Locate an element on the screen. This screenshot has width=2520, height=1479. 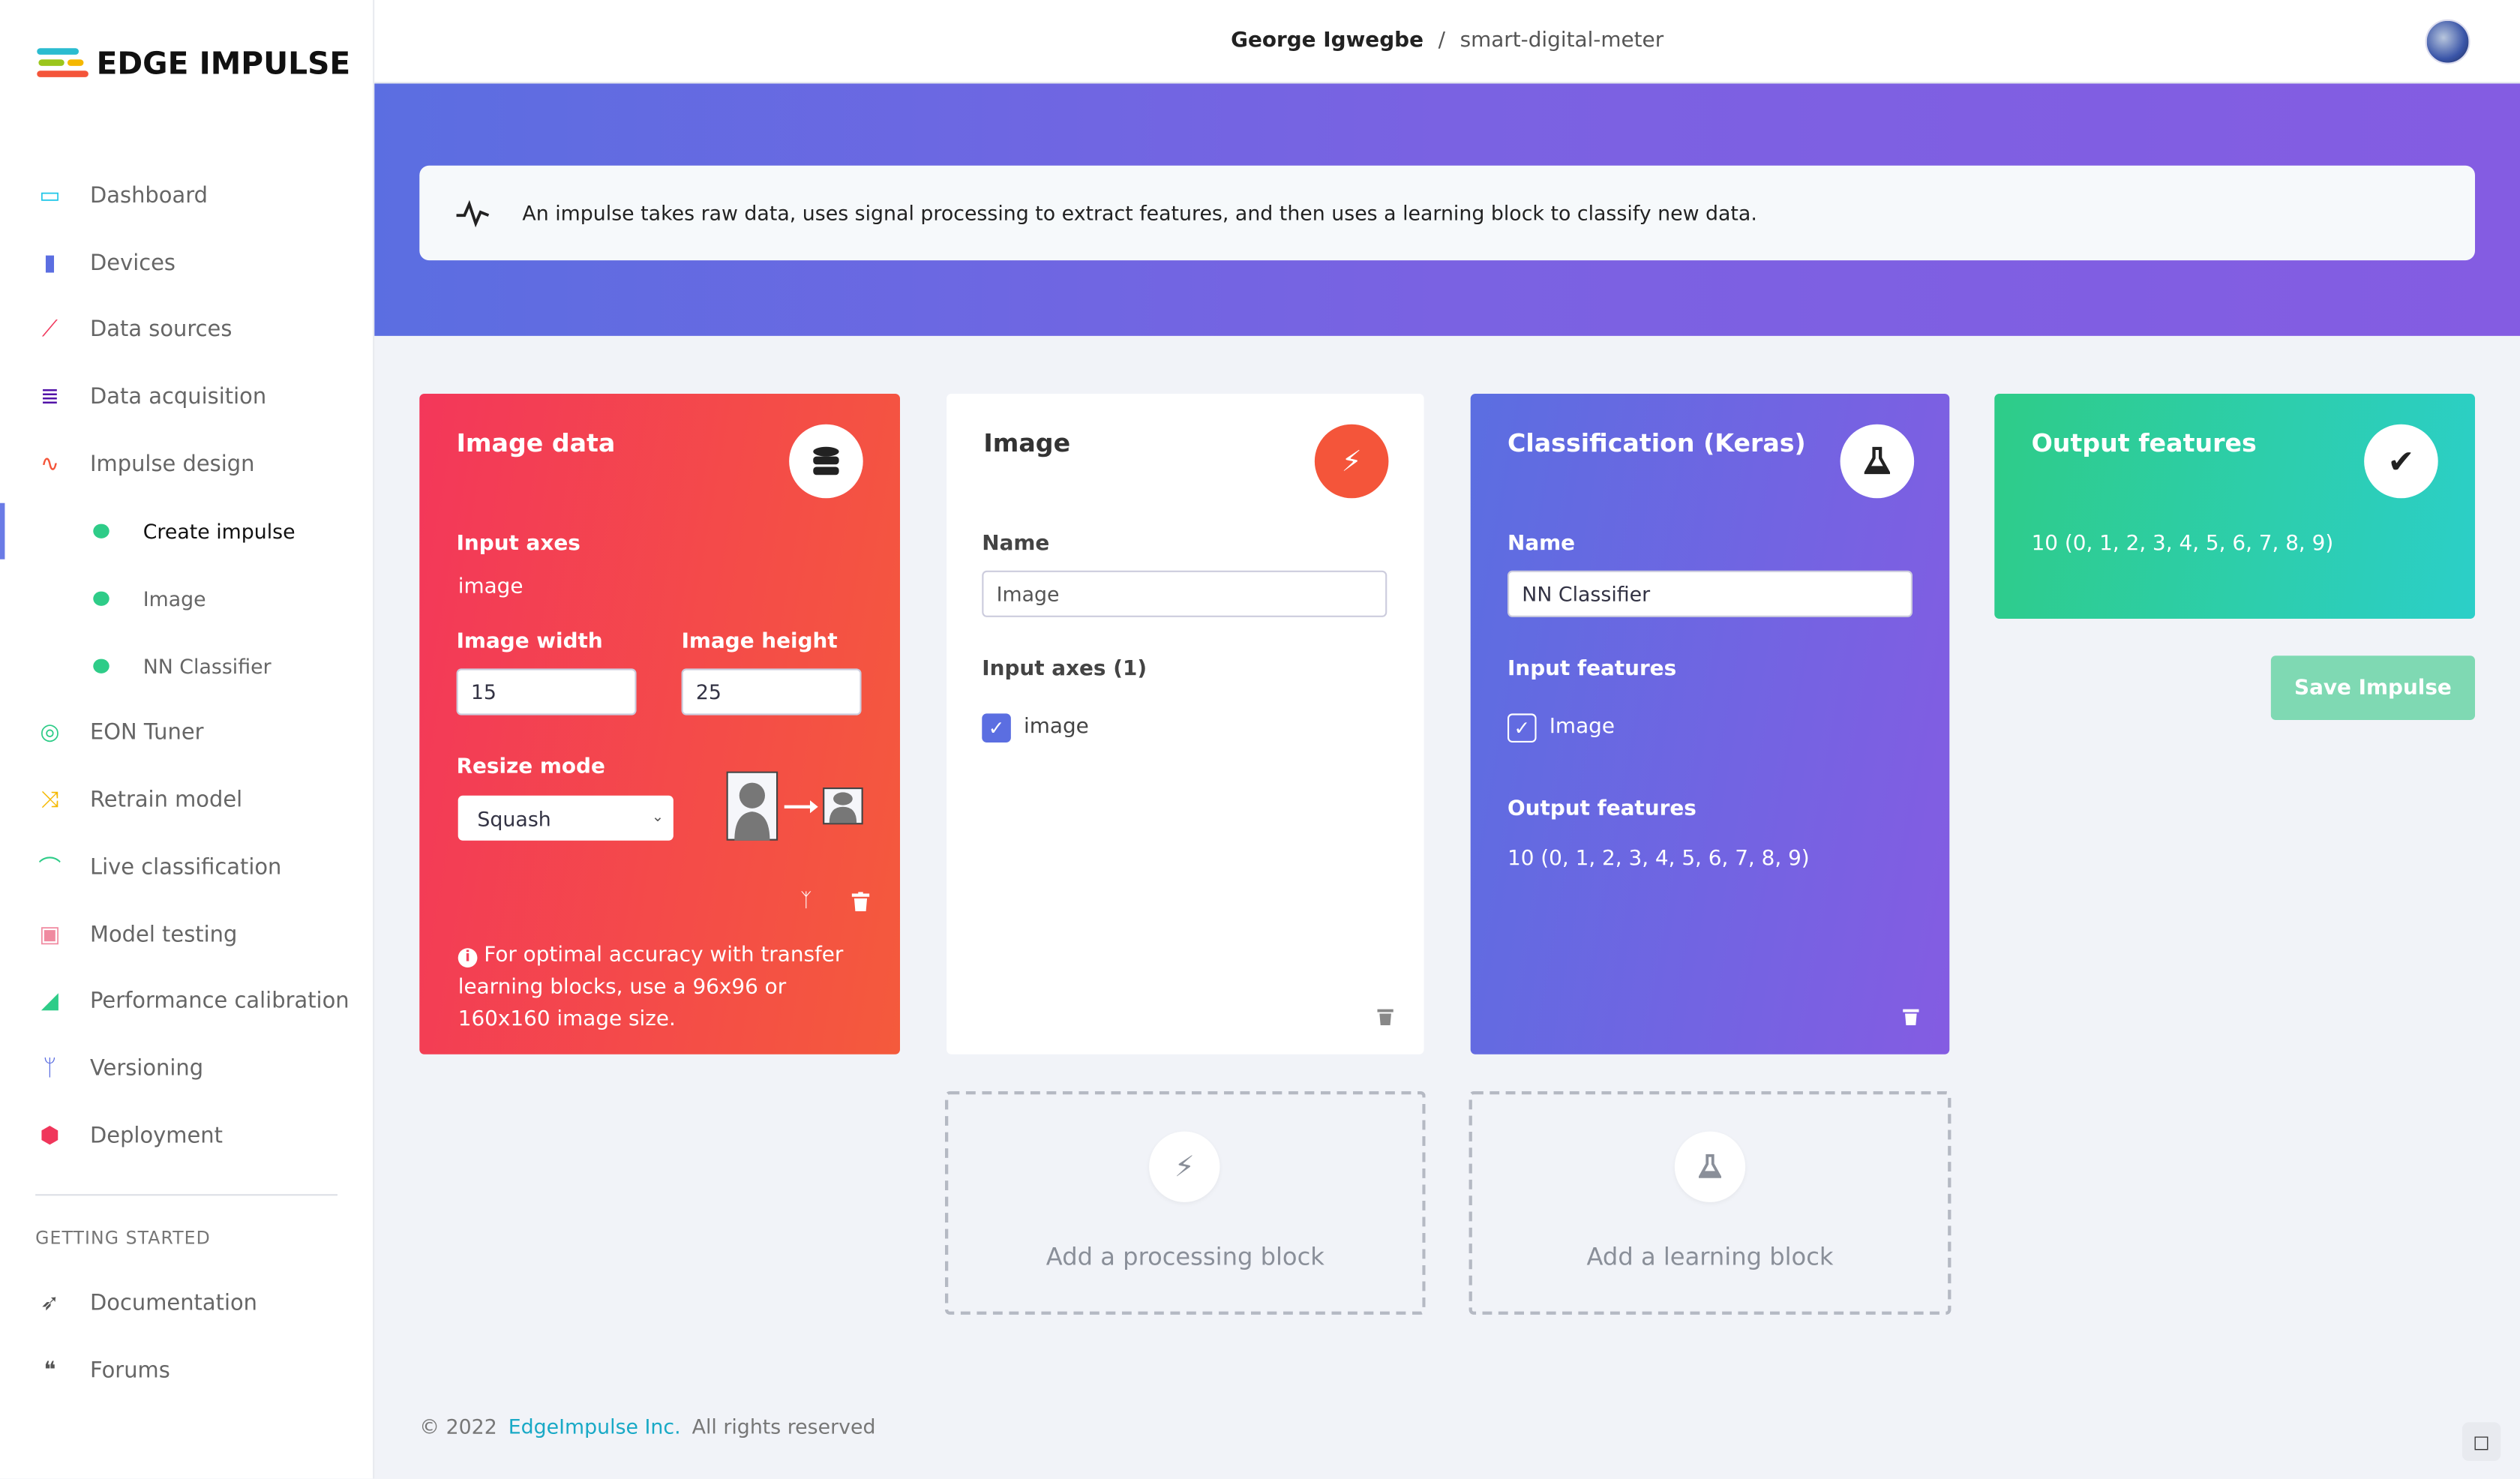
sidebar-item-versioning: ᛘ Versioning is located at coordinates (187, 1068).